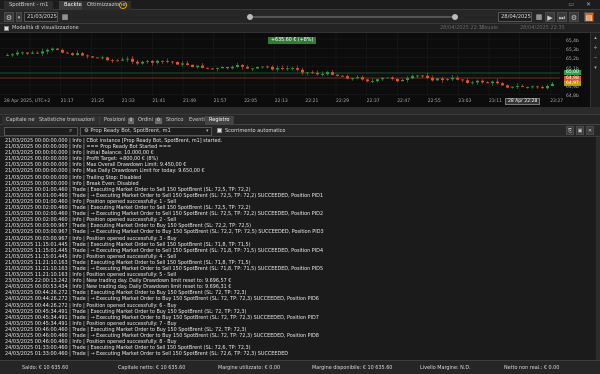 The height and width of the screenshot is (374, 600). I want to click on step-forward-icon: ⏭, so click(562, 17).